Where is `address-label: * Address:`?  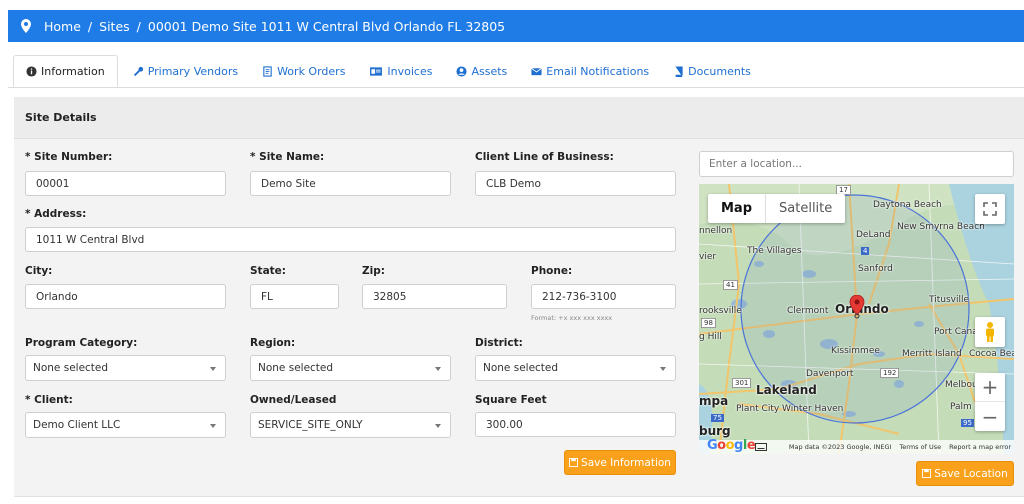
address-label: * Address: is located at coordinates (56, 214).